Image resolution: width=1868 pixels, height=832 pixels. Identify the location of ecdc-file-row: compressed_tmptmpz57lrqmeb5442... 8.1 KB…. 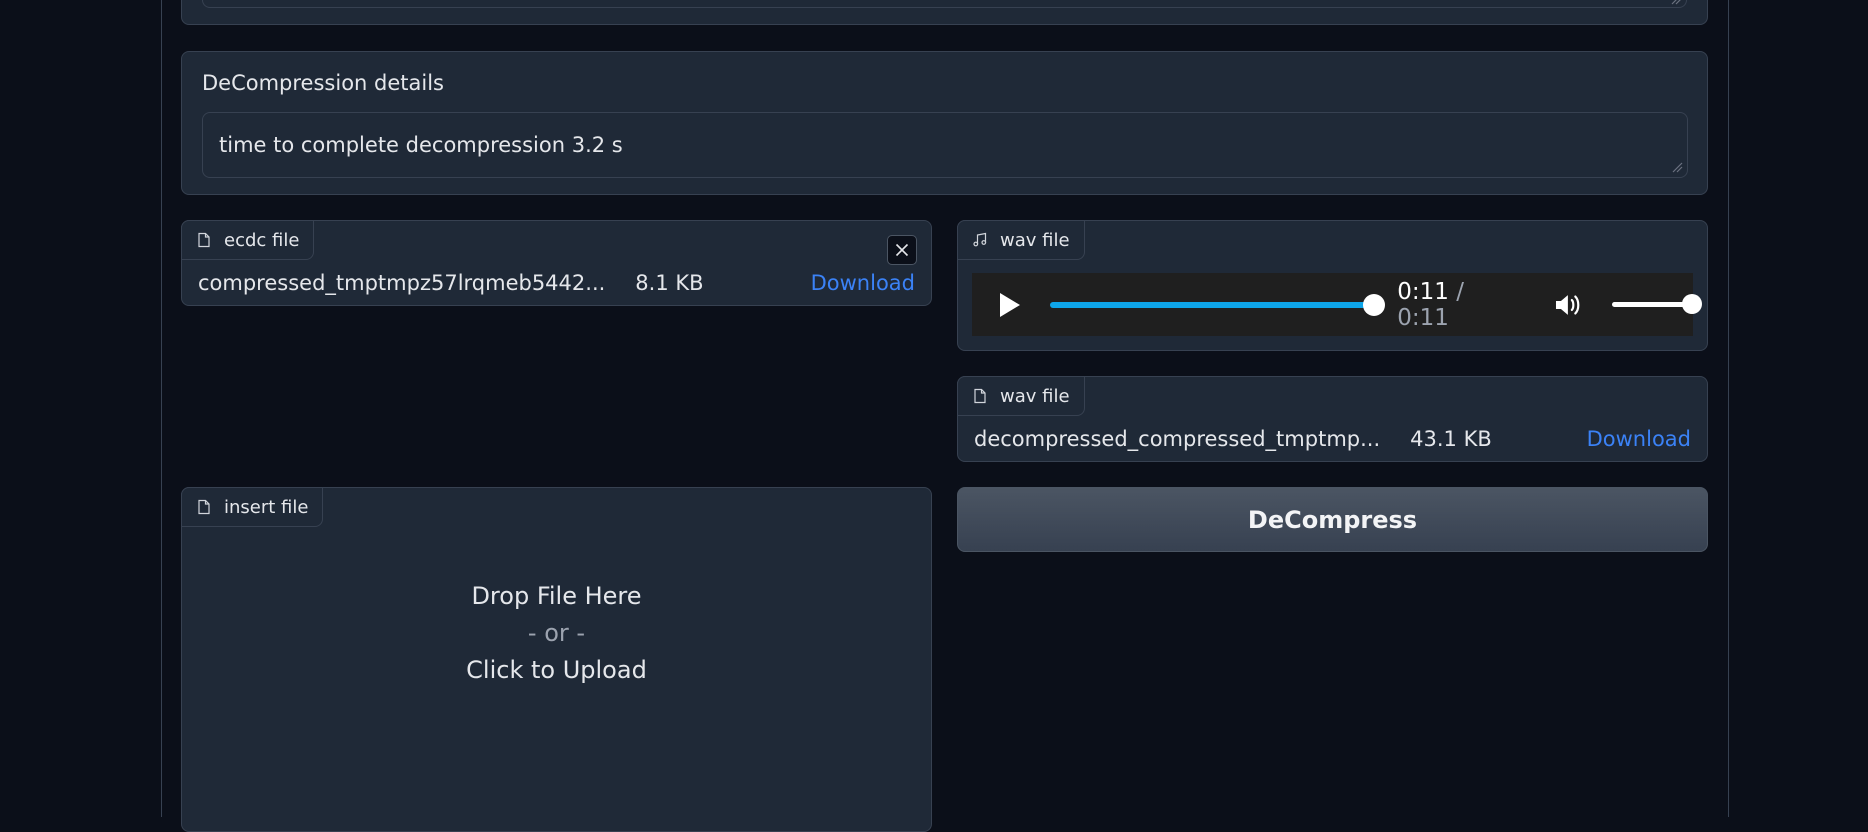
(556, 283).